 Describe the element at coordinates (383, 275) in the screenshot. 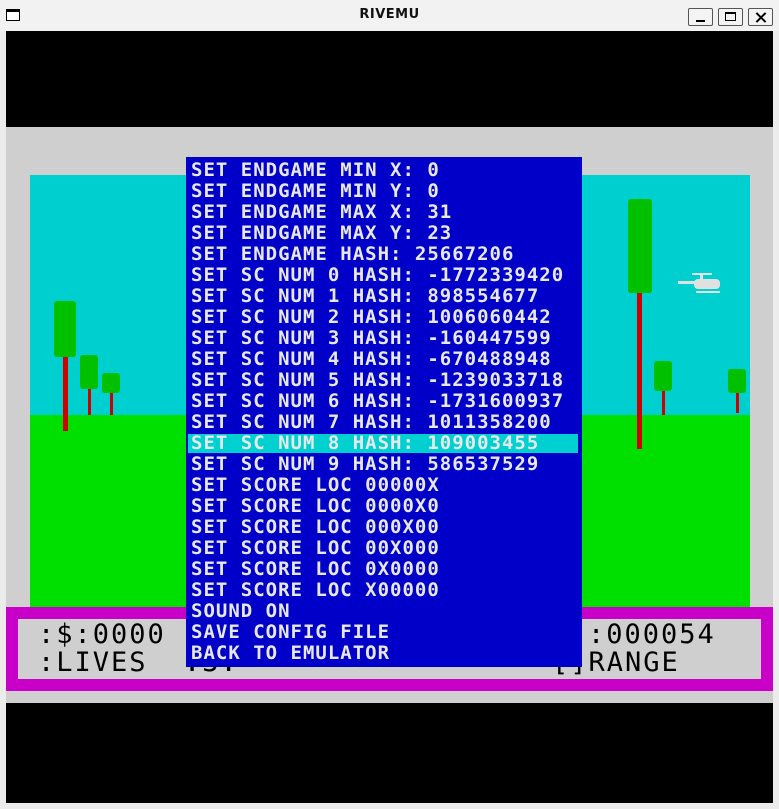

I see `menu-item: SET SC NUM 0 HASH: -1772339420` at that location.